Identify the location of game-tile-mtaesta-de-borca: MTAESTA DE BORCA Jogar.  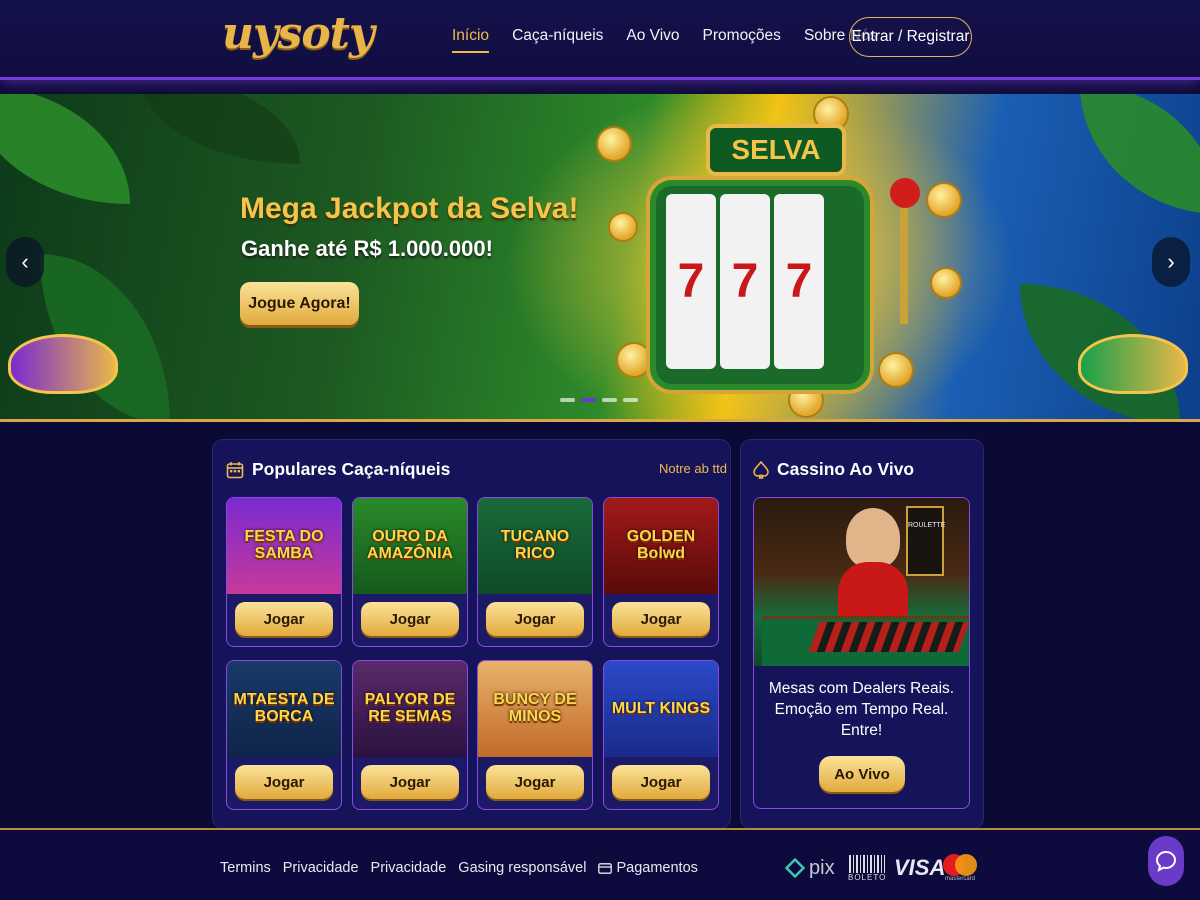
(284, 735).